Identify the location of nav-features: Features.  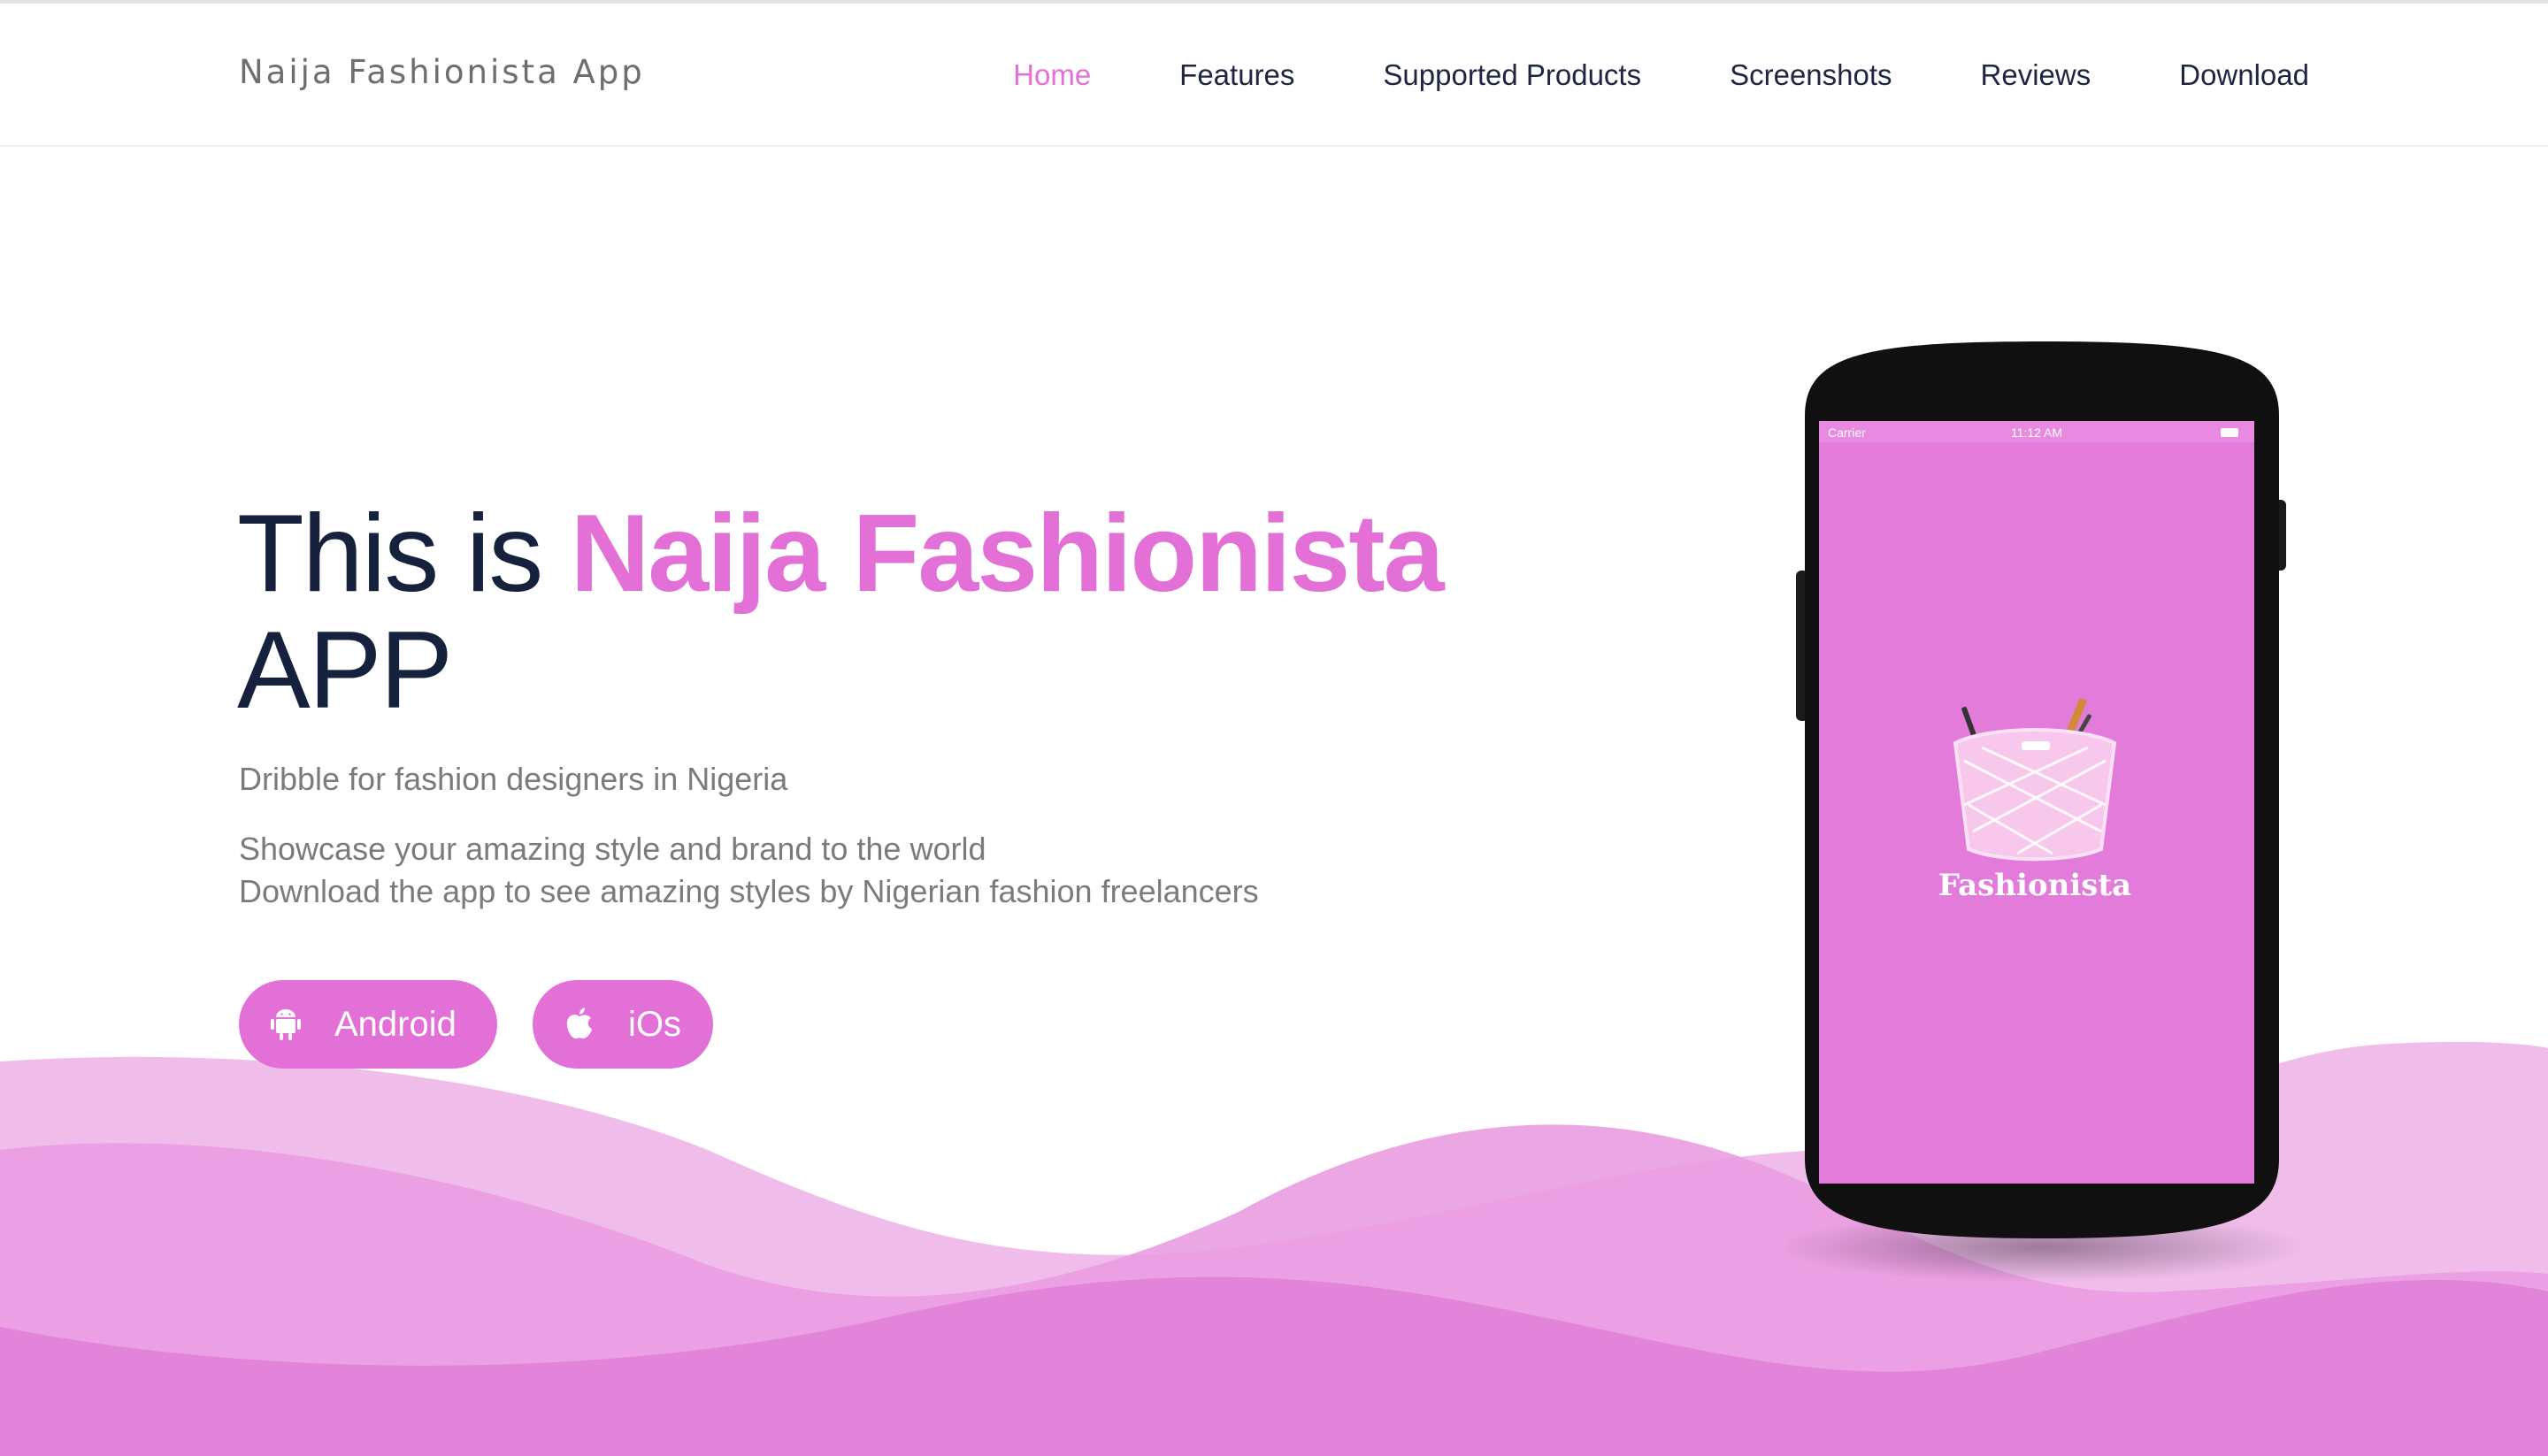
(1236, 75).